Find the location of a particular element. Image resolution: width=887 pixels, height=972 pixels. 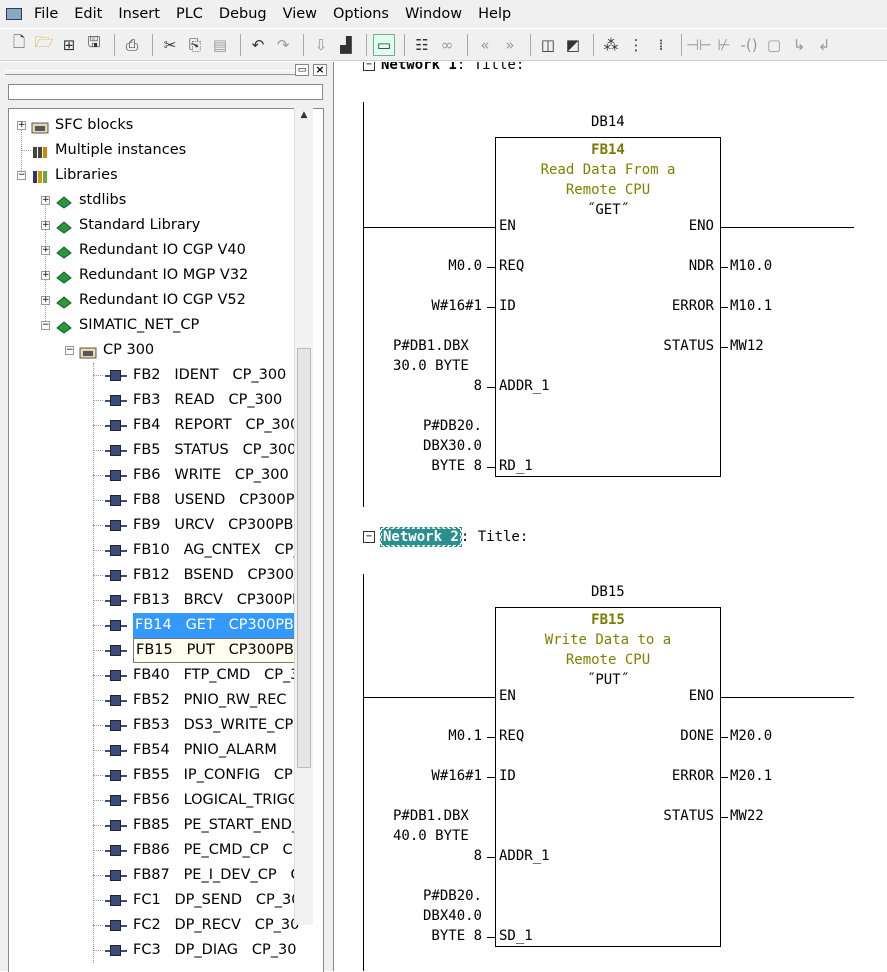

tree-item: FB5 STATUS CP_300 is located at coordinates (154, 450).